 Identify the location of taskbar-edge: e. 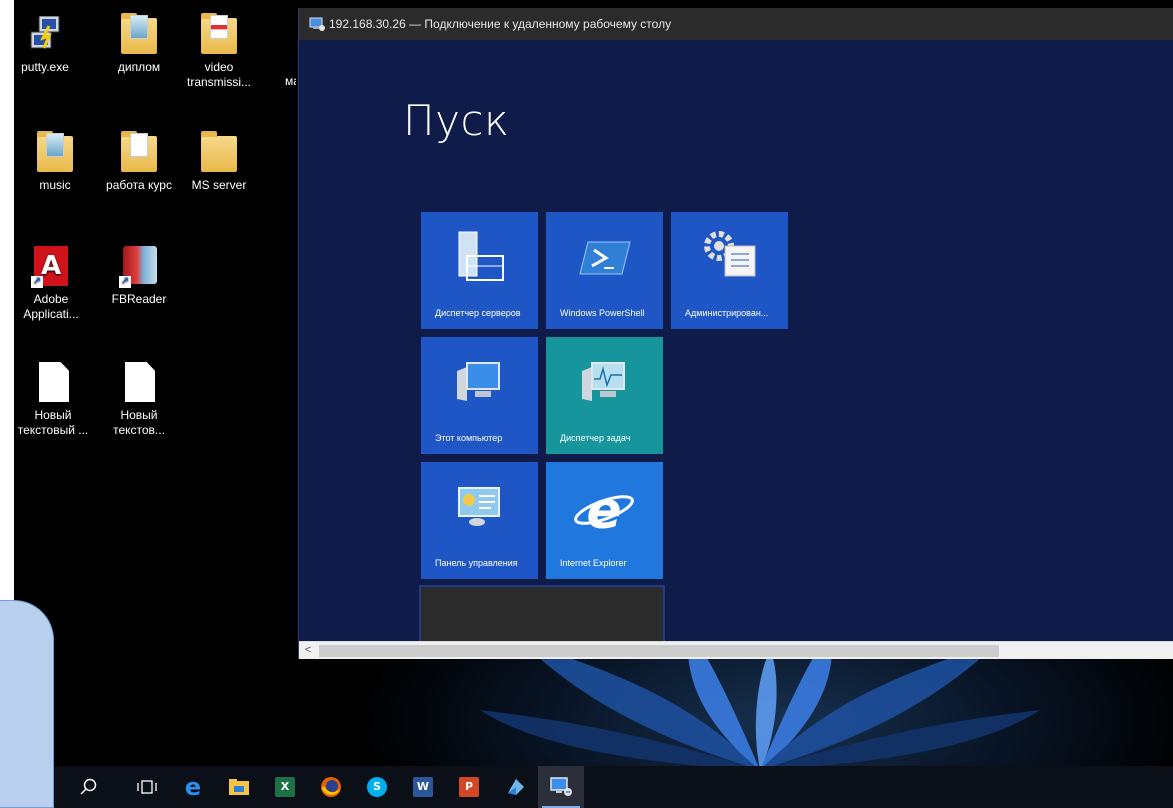
(193, 787).